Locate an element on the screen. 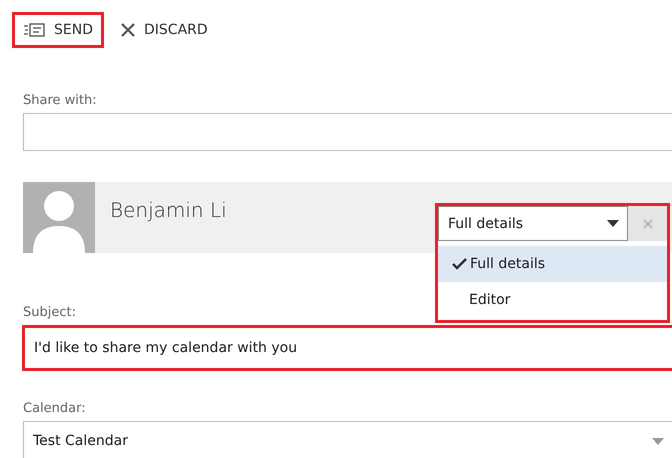  permission-select: Full details is located at coordinates (533, 223).